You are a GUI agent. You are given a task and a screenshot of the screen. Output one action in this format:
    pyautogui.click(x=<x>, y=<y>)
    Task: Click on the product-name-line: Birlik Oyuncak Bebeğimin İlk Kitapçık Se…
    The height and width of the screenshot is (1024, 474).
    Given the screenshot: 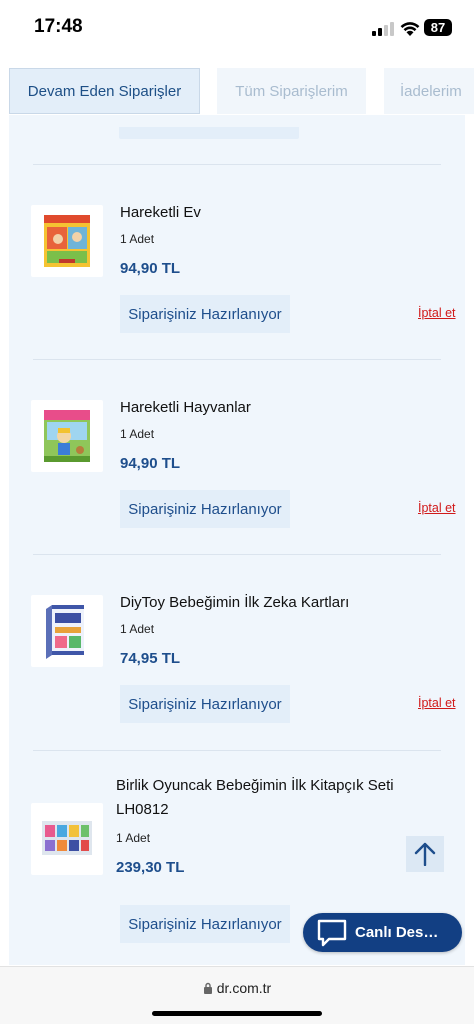 What is the action you would take?
    pyautogui.click(x=255, y=785)
    